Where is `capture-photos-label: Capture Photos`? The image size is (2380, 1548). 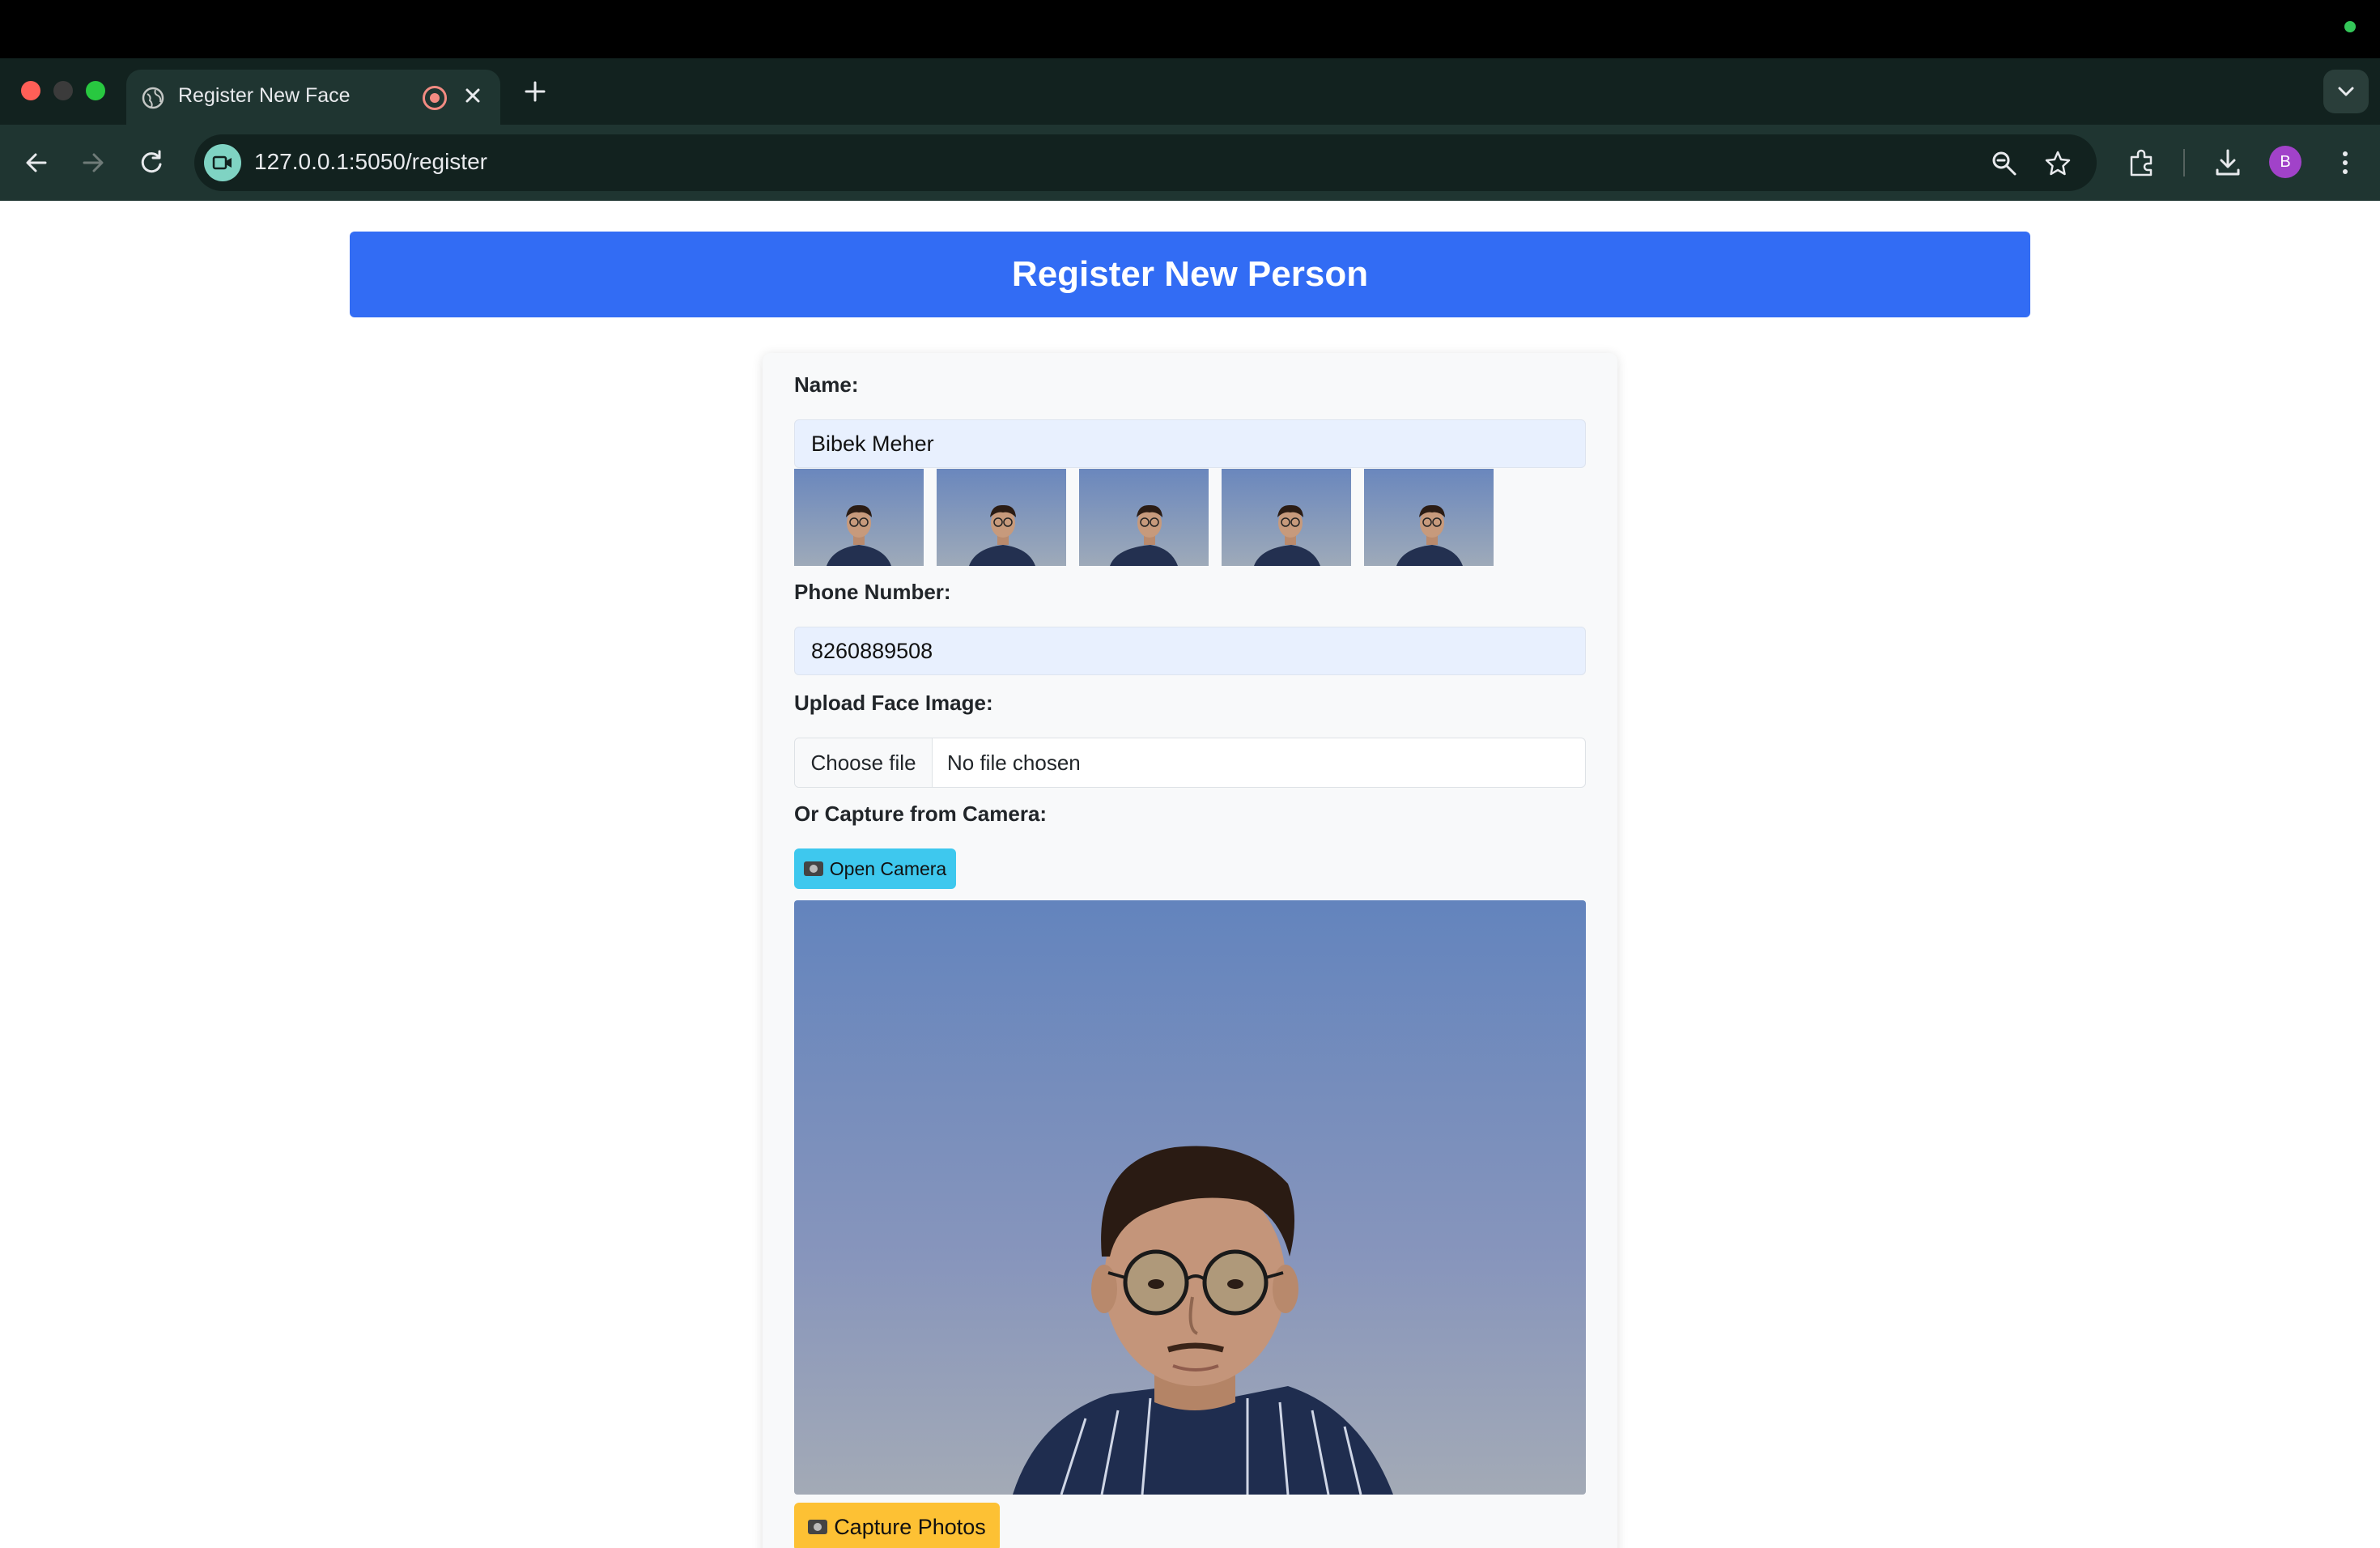
capture-photos-label: Capture Photos is located at coordinates (910, 1527).